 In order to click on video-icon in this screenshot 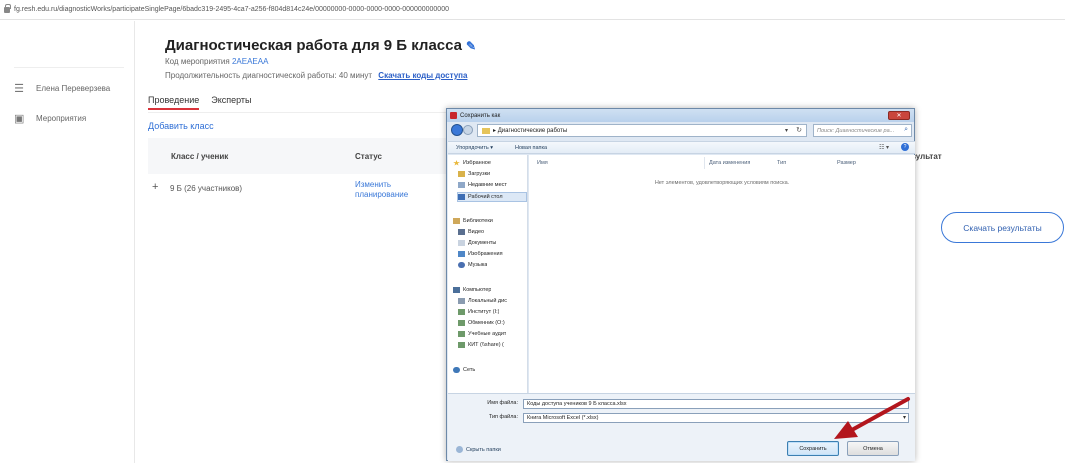, I will do `click(461, 232)`.